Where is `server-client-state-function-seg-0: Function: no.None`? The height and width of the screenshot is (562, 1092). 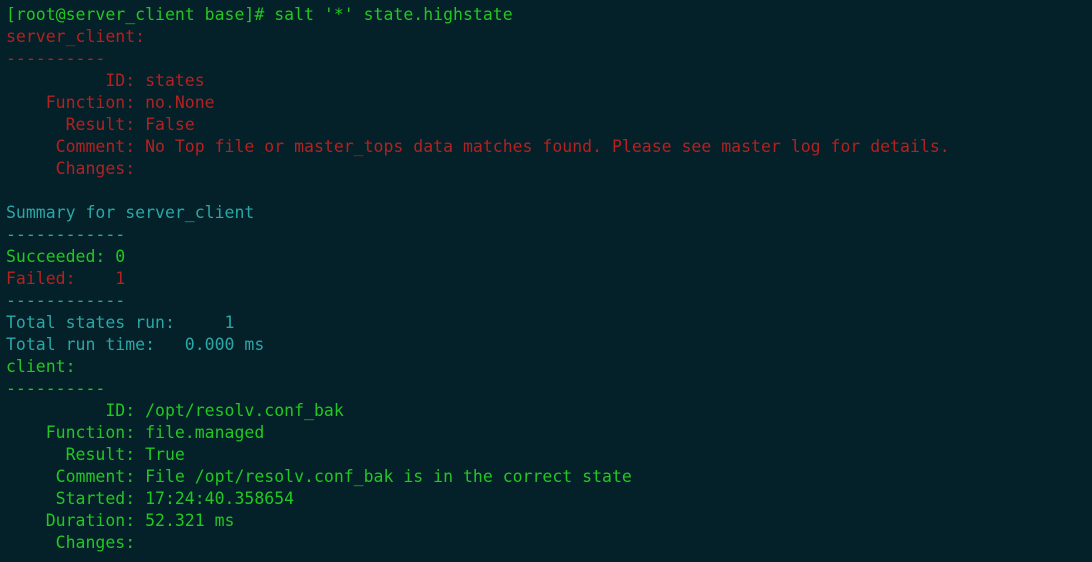 server-client-state-function-seg-0: Function: no.None is located at coordinates (110, 102).